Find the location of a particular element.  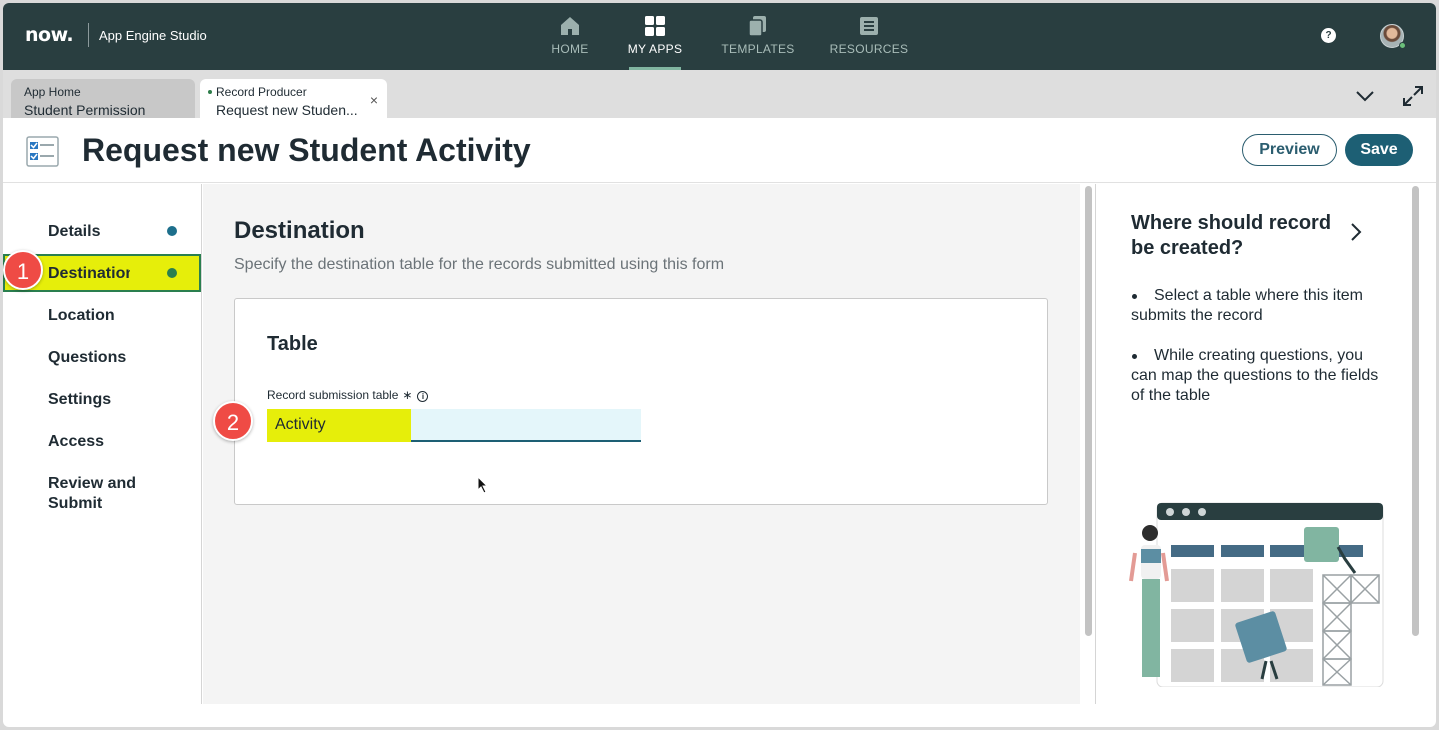

step-settings: Settings is located at coordinates (102, 399).